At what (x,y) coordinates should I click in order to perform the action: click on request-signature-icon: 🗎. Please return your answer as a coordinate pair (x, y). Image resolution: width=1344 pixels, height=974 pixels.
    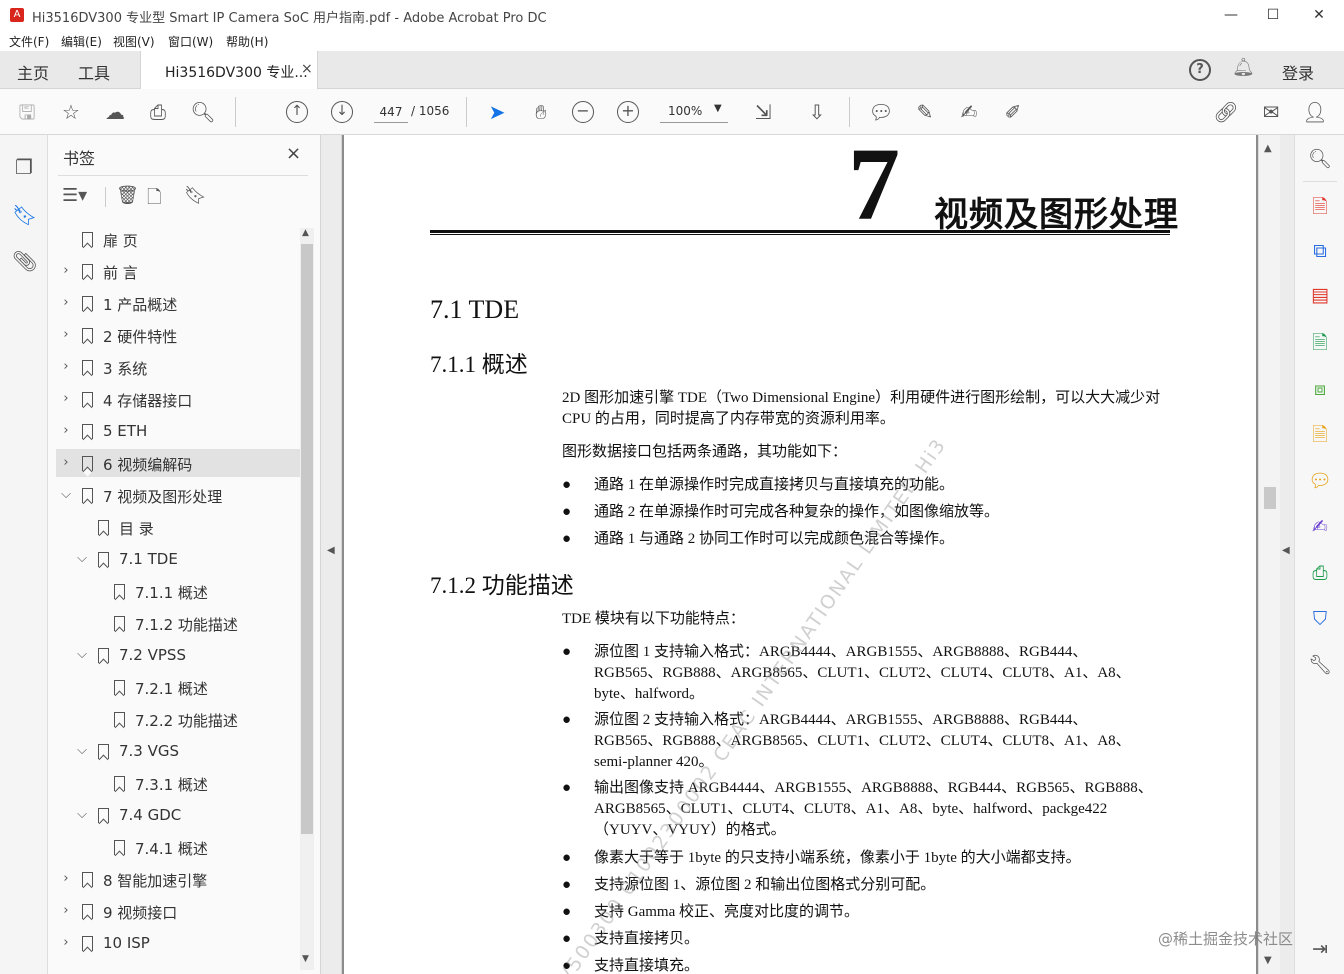
    Looking at the image, I should click on (1320, 435).